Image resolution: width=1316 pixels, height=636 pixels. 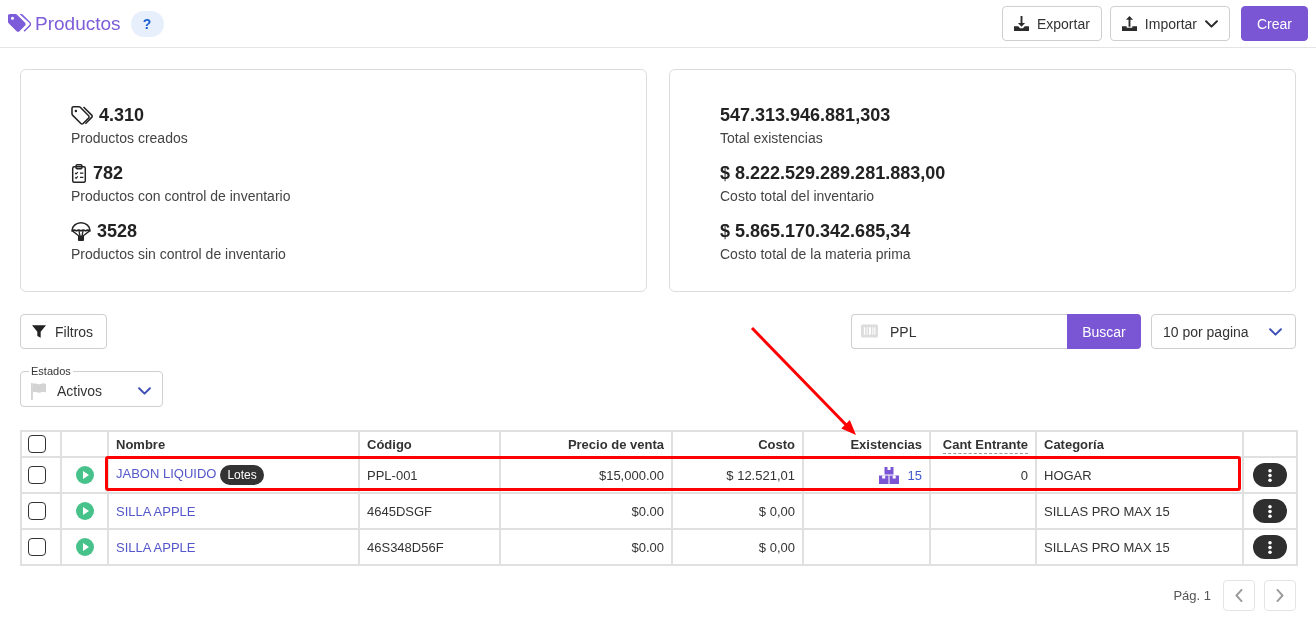 What do you see at coordinates (122, 115) in the screenshot?
I see `stat-value: 4.310` at bounding box center [122, 115].